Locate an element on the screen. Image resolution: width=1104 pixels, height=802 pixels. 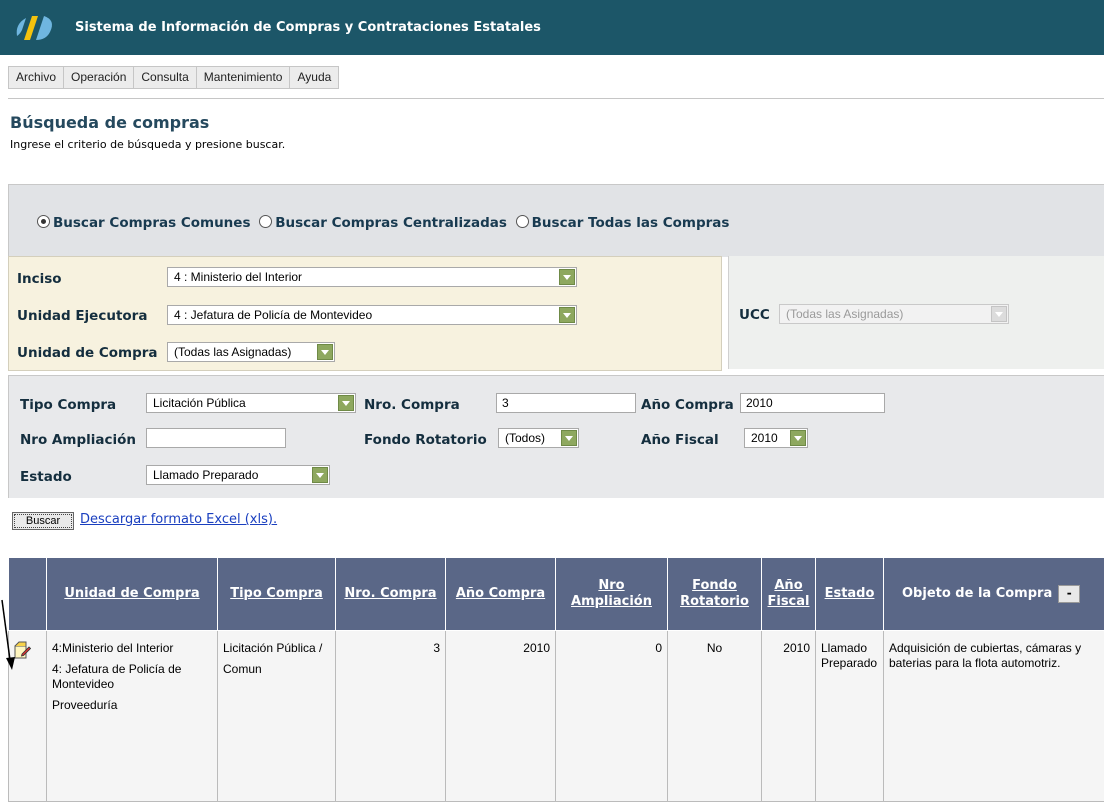
unidad-compra-value: (Todas las Asignadas) is located at coordinates (232, 352).